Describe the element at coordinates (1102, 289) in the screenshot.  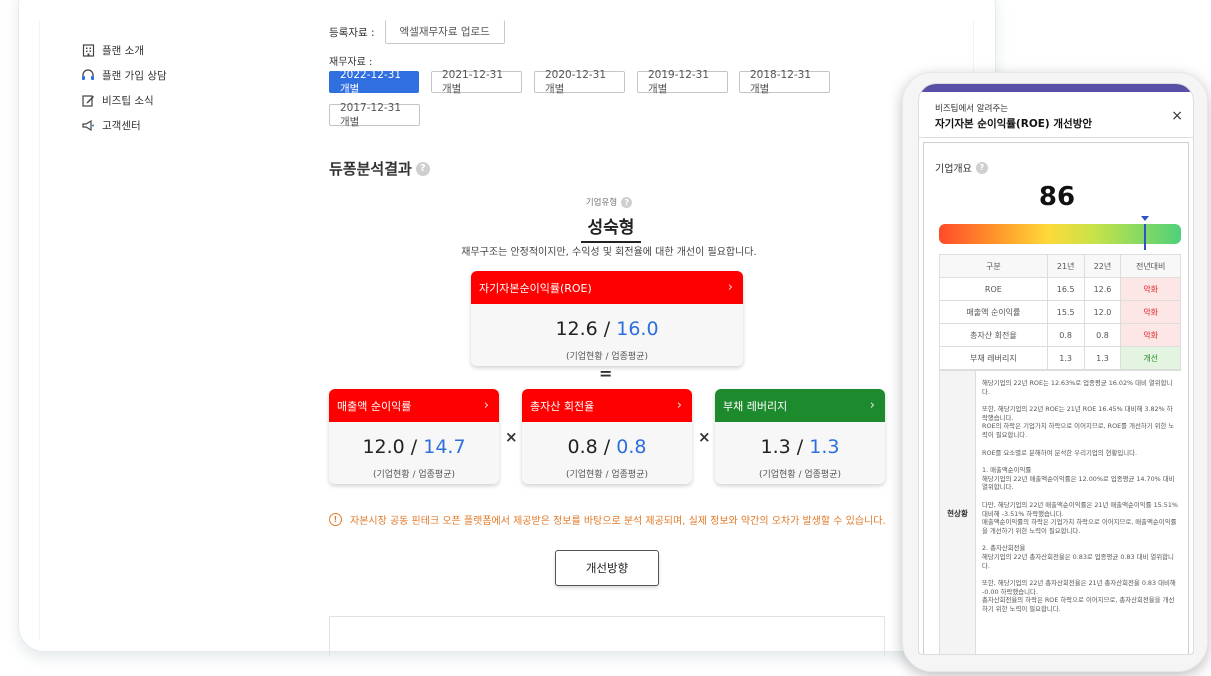
I see `table-cell: 12.6` at that location.